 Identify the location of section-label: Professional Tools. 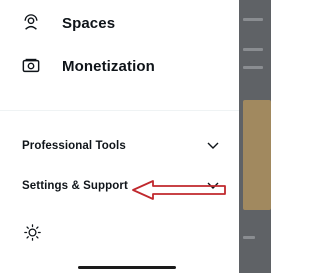
(74, 146).